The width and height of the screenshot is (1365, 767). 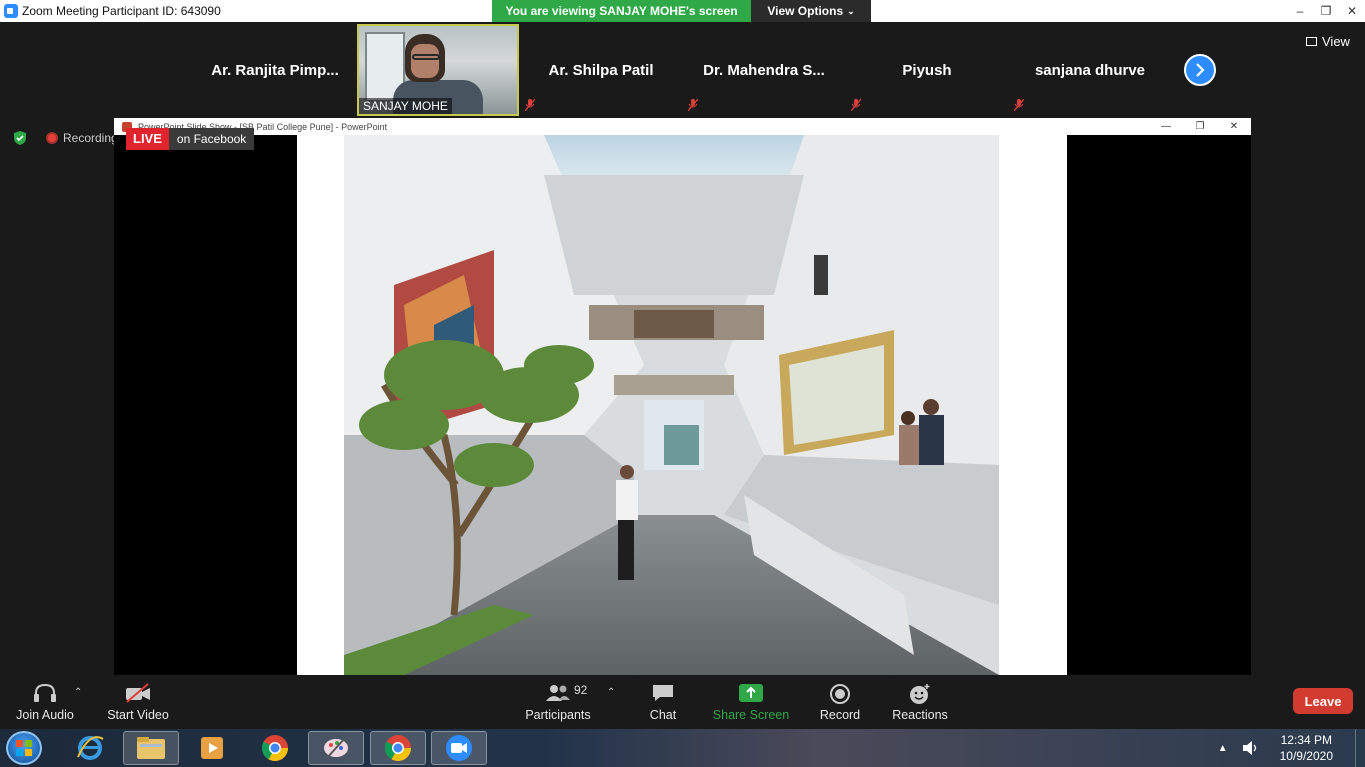 I want to click on encryption-shield-icon, so click(x=20, y=138).